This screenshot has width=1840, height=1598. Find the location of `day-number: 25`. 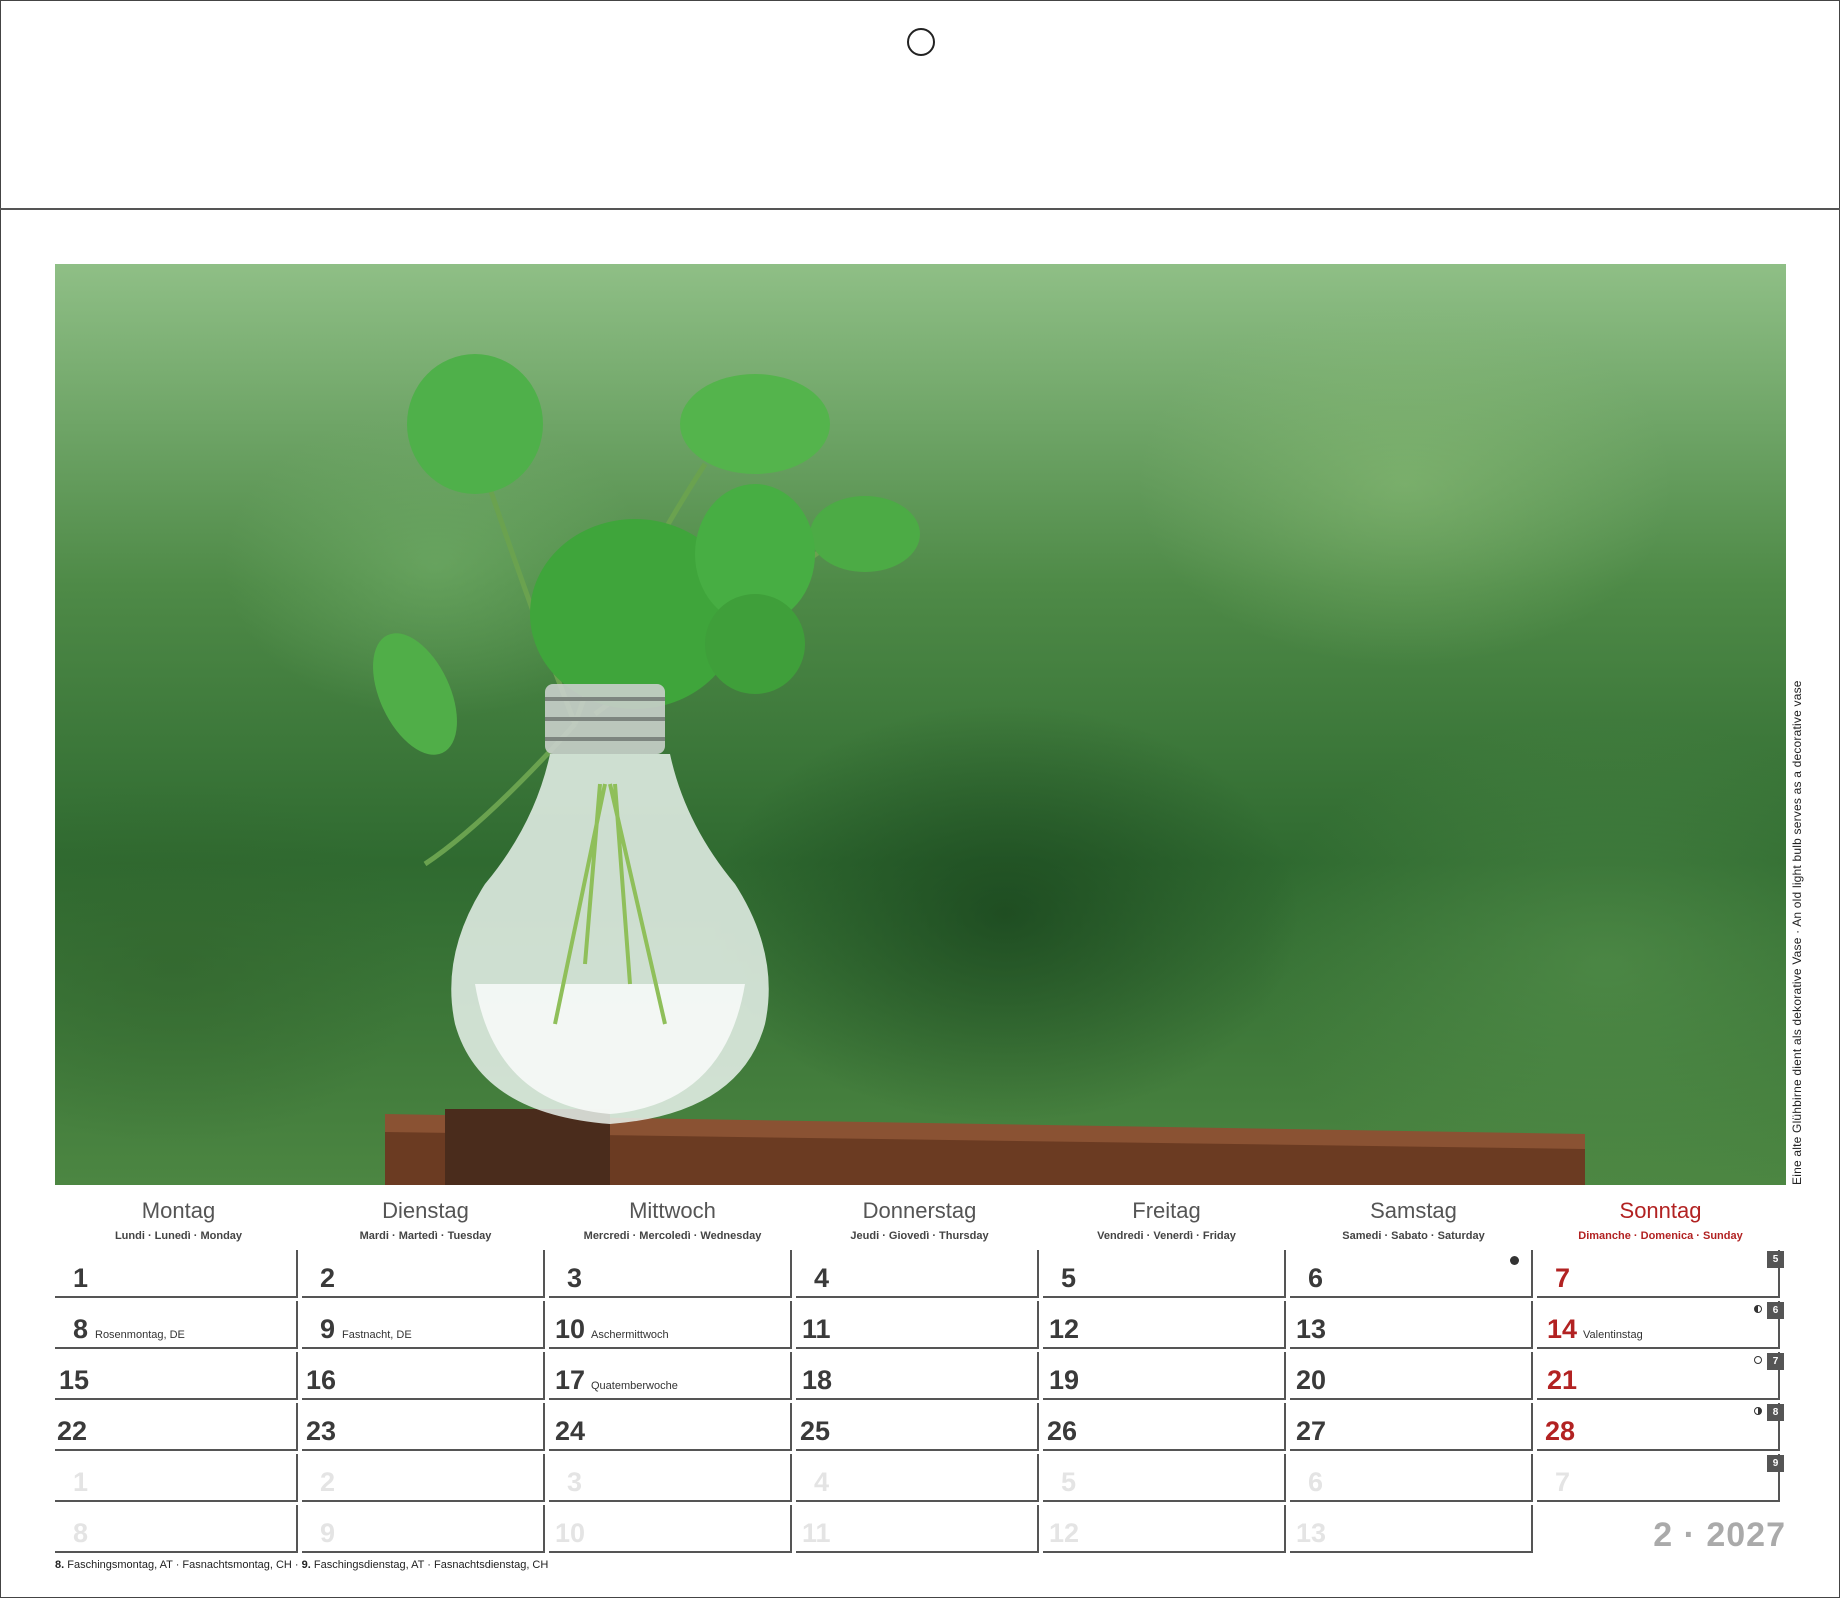

day-number: 25 is located at coordinates (815, 1431).